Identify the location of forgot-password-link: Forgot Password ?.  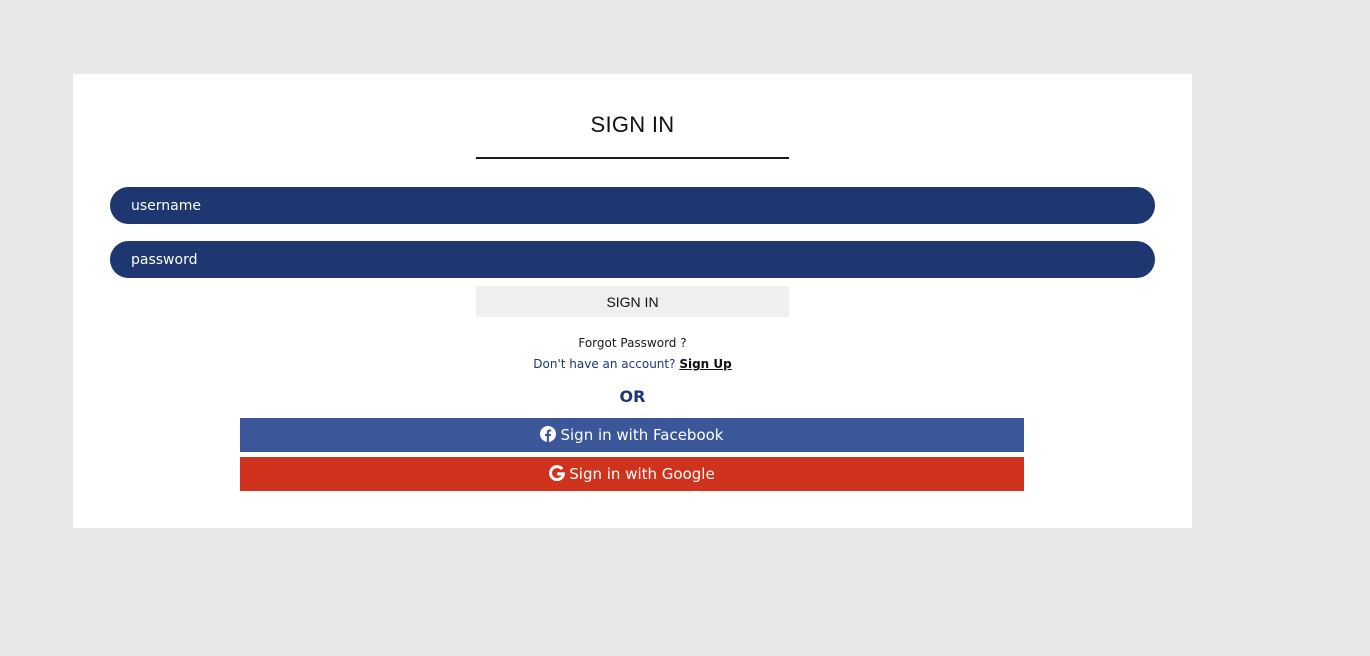
(632, 343).